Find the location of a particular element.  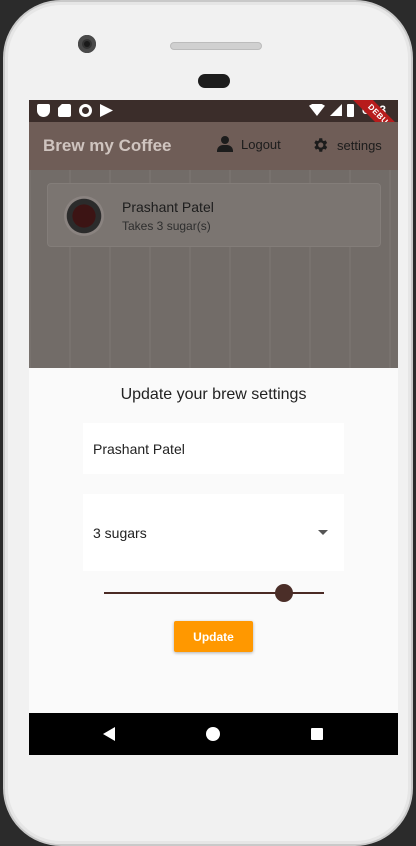

front-camera is located at coordinates (87, 44).